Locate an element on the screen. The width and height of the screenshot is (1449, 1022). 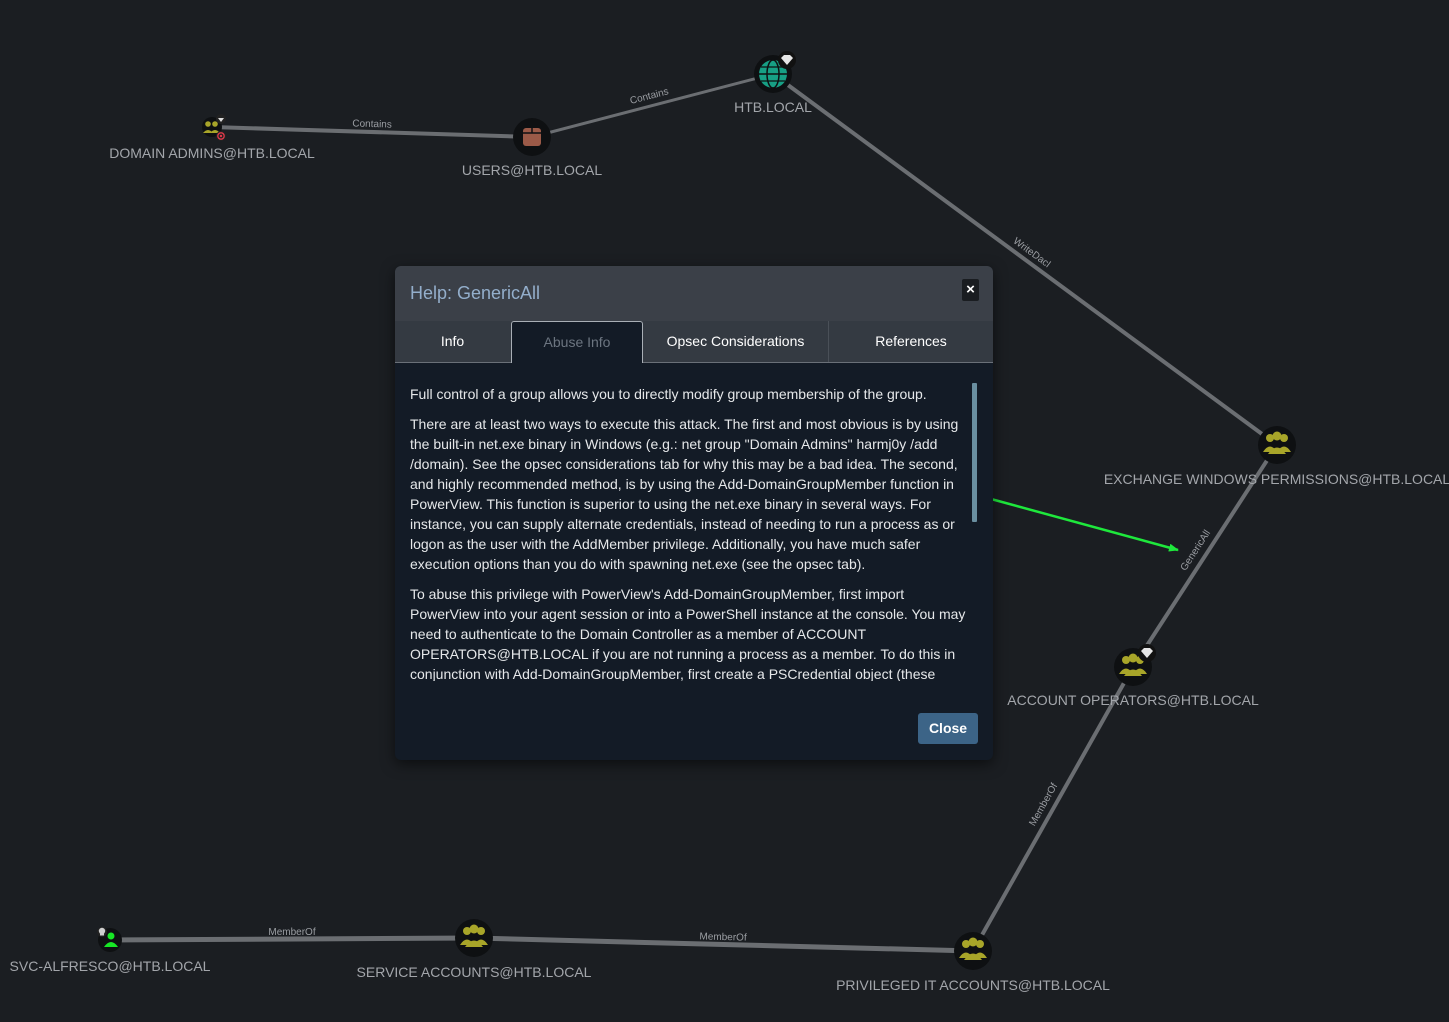
annotation-arrow is located at coordinates (1079, 523).